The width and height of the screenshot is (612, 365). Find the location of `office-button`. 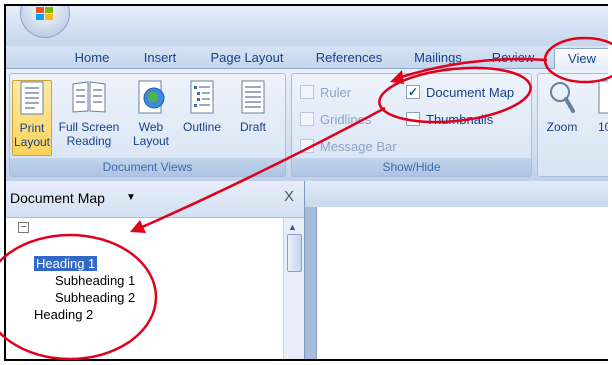

office-button is located at coordinates (45, 22).